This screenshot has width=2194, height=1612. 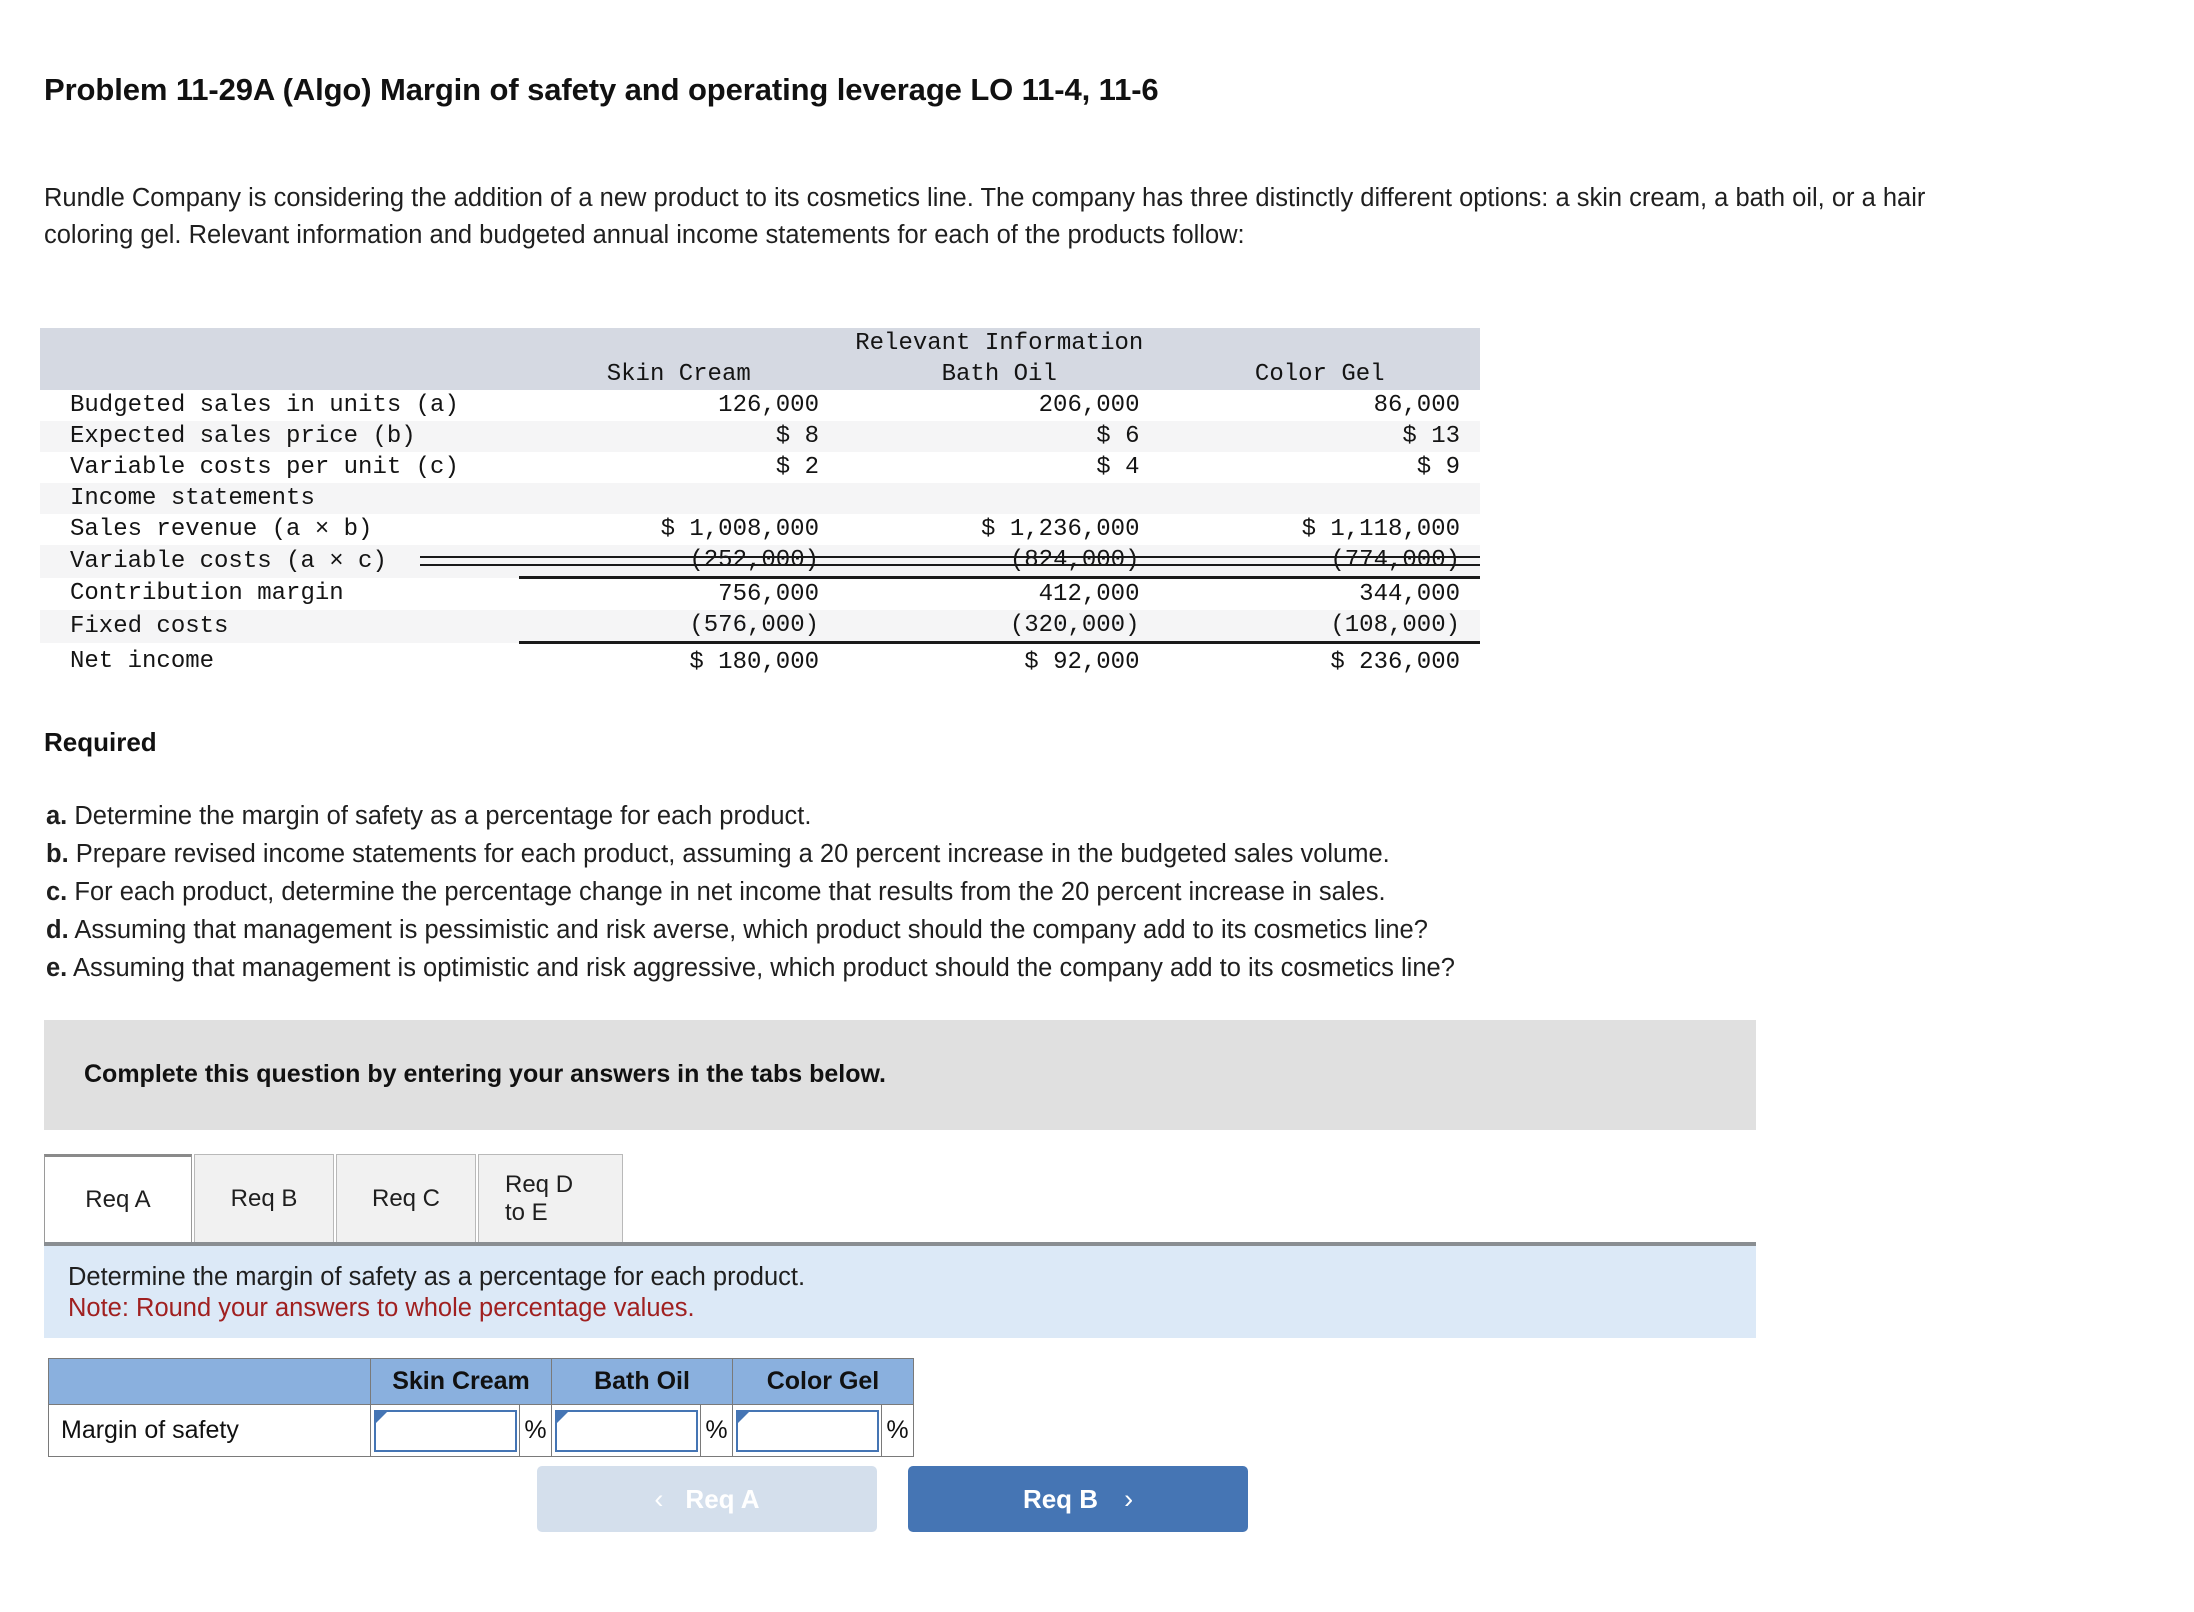 I want to click on row-value: $ 236,000, so click(x=1395, y=662).